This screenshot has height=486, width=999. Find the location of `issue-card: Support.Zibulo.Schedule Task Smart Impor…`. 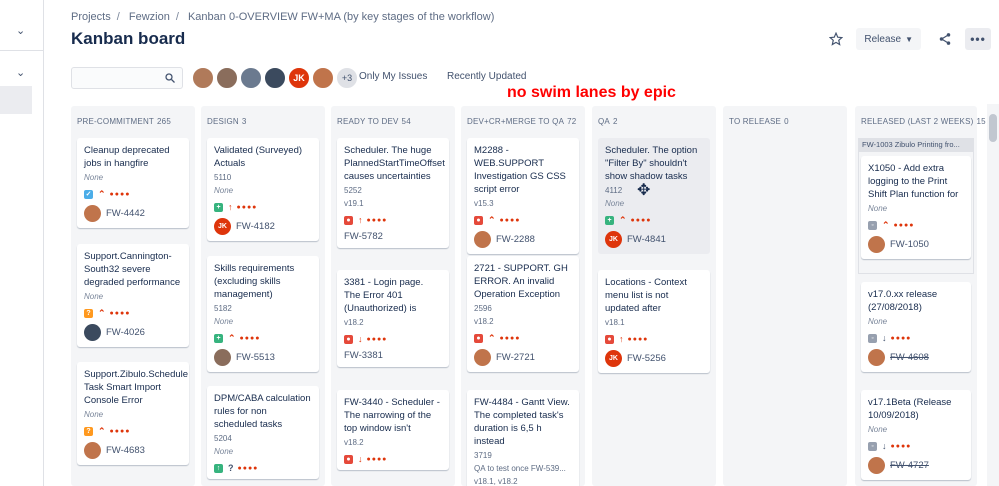

issue-card: Support.Zibulo.Schedule Task Smart Impor… is located at coordinates (133, 413).